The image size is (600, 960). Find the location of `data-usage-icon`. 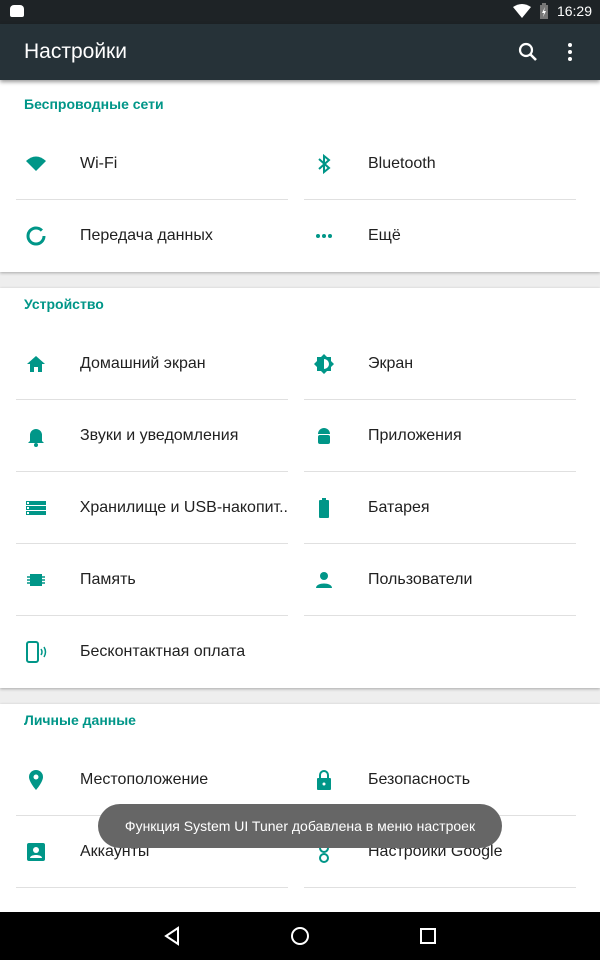

data-usage-icon is located at coordinates (36, 236).